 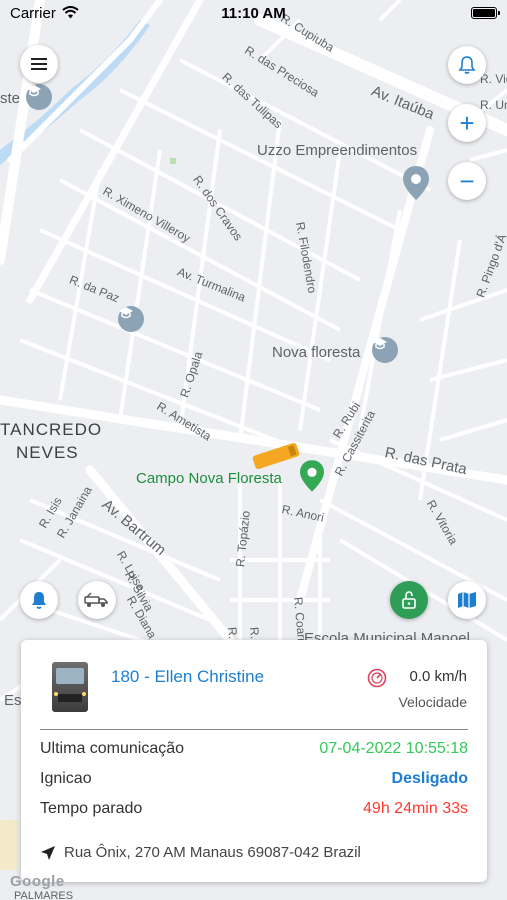 I want to click on map-label: R. Un, so click(x=493, y=105).